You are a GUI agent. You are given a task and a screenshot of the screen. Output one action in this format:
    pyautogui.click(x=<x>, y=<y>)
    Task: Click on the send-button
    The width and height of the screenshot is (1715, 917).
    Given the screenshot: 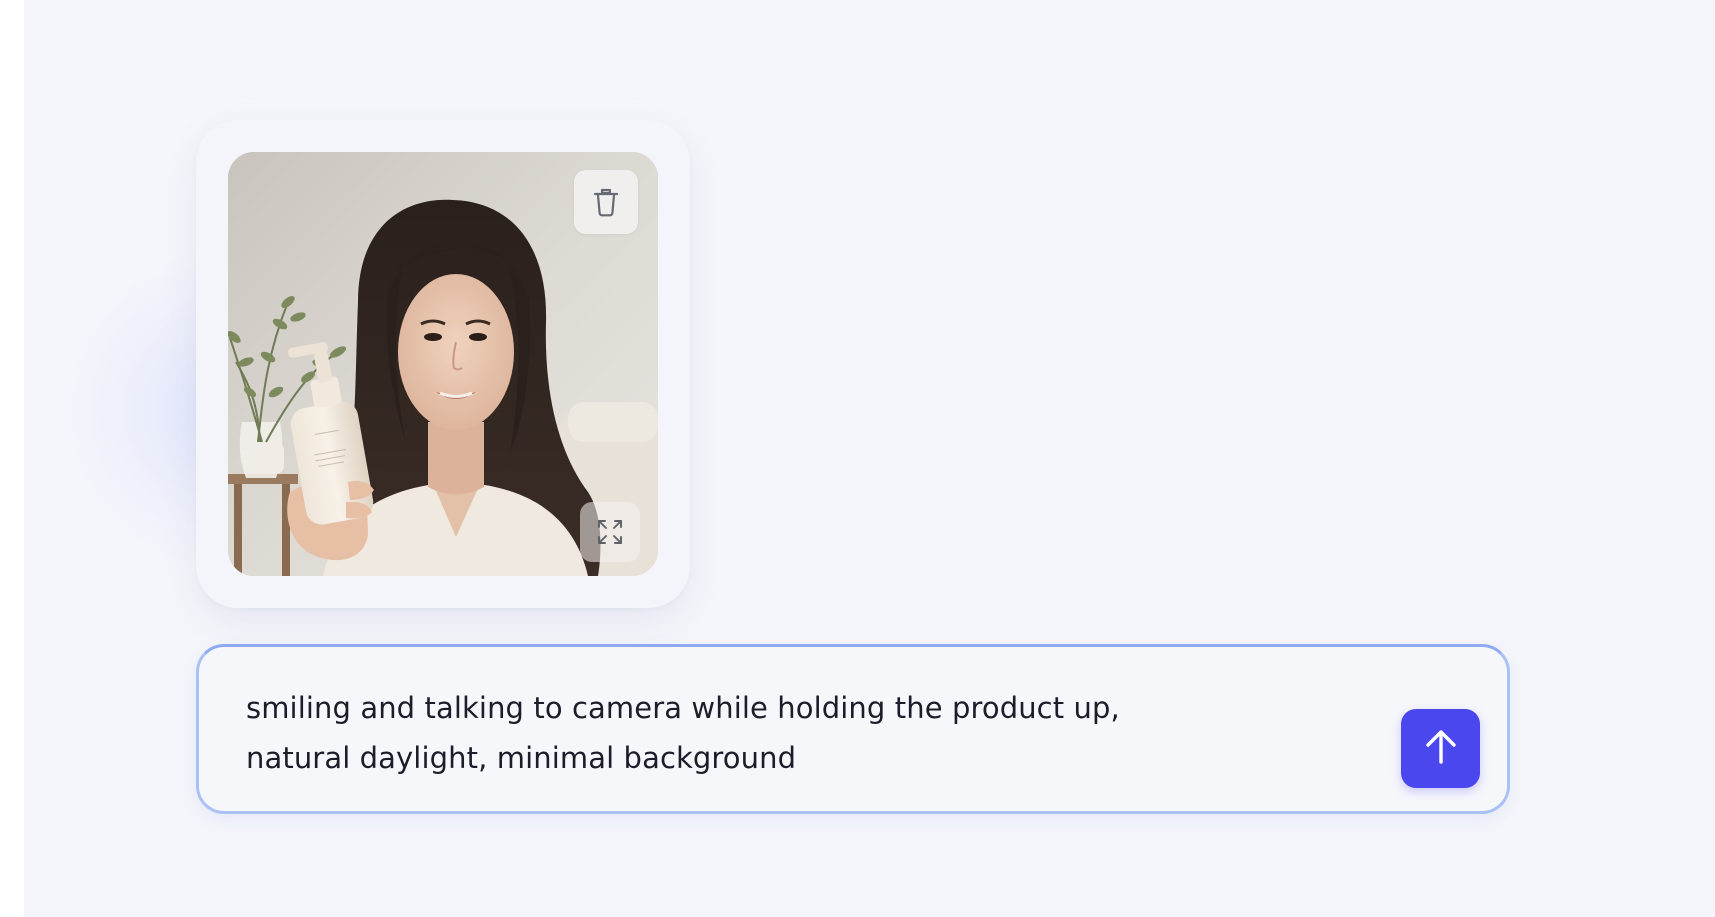 What is the action you would take?
    pyautogui.click(x=1440, y=748)
    